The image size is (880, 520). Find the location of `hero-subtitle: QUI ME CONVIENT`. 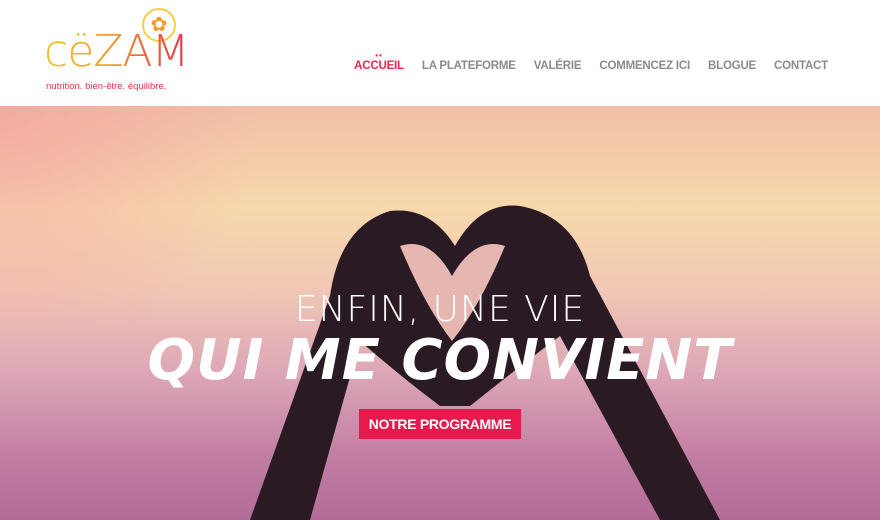

hero-subtitle: QUI ME CONVIENT is located at coordinates (440, 360).